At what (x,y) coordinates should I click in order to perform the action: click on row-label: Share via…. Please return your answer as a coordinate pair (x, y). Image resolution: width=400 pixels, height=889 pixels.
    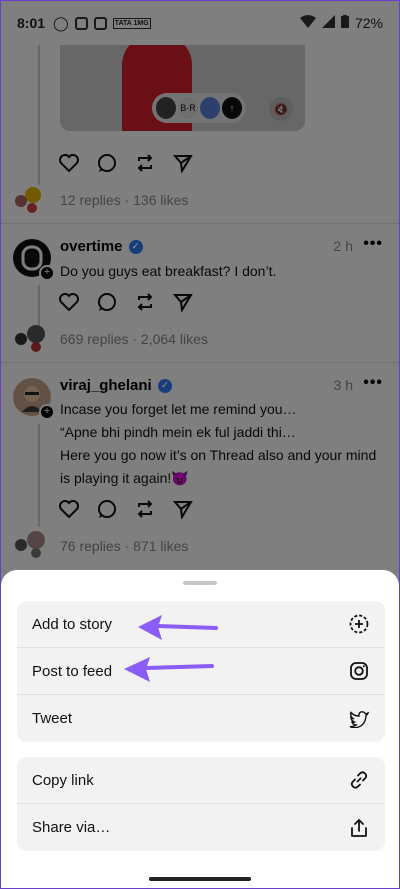
    Looking at the image, I should click on (71, 827).